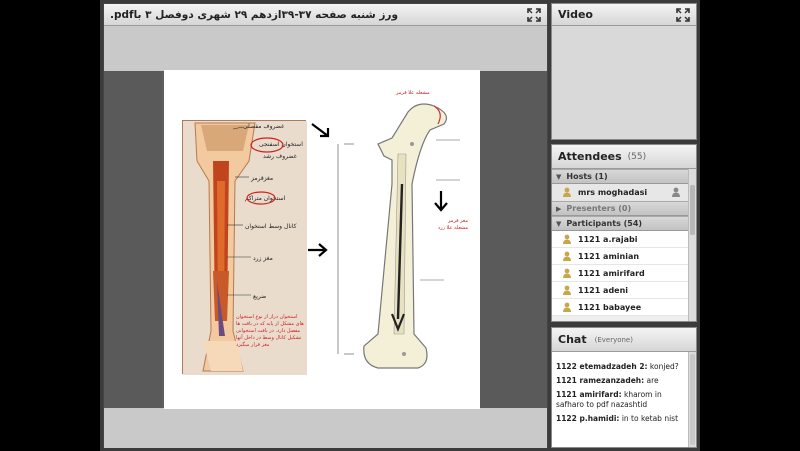 The width and height of the screenshot is (800, 451). I want to click on share-left-margin, so click(133, 239).